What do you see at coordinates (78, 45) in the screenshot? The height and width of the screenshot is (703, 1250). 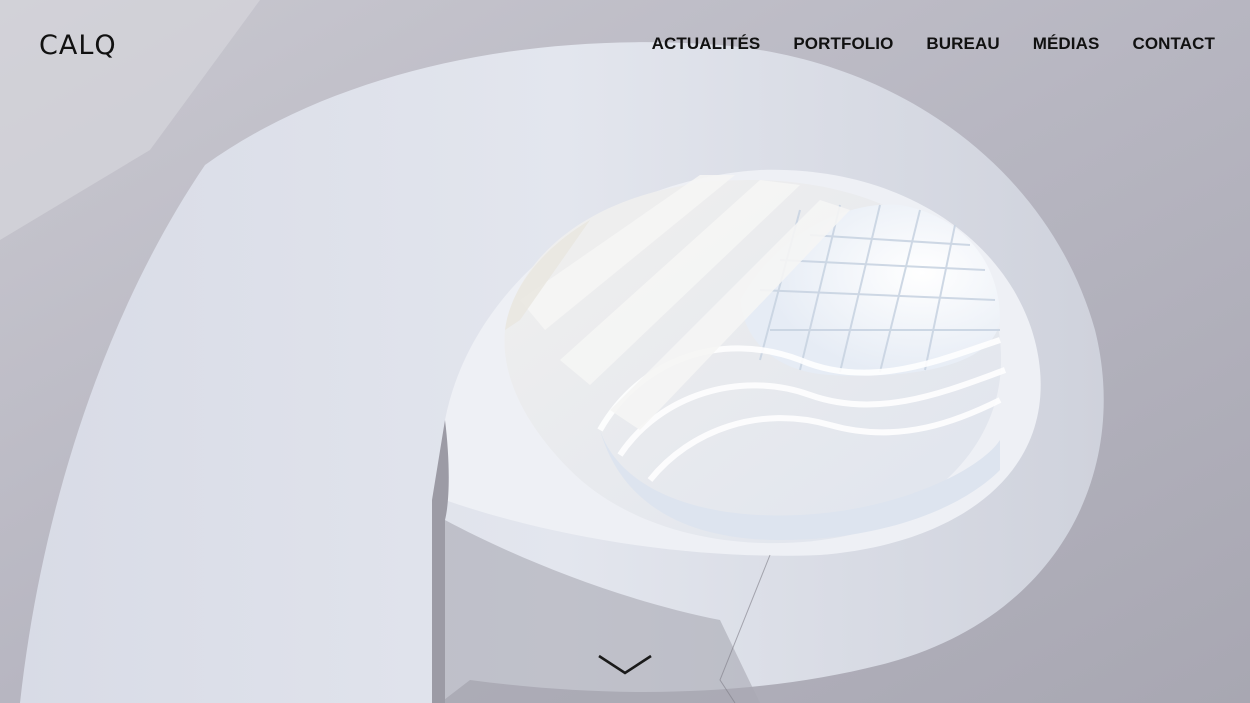 I see `site-logo: CALQ` at bounding box center [78, 45].